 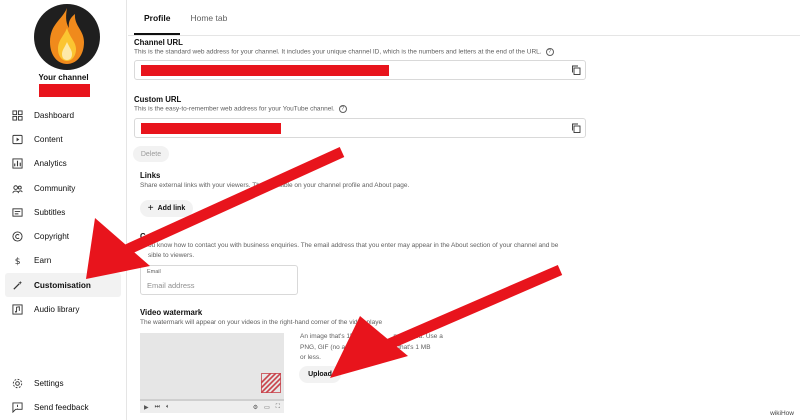 I want to click on sidebar-item-label: Copyright, so click(x=52, y=237).